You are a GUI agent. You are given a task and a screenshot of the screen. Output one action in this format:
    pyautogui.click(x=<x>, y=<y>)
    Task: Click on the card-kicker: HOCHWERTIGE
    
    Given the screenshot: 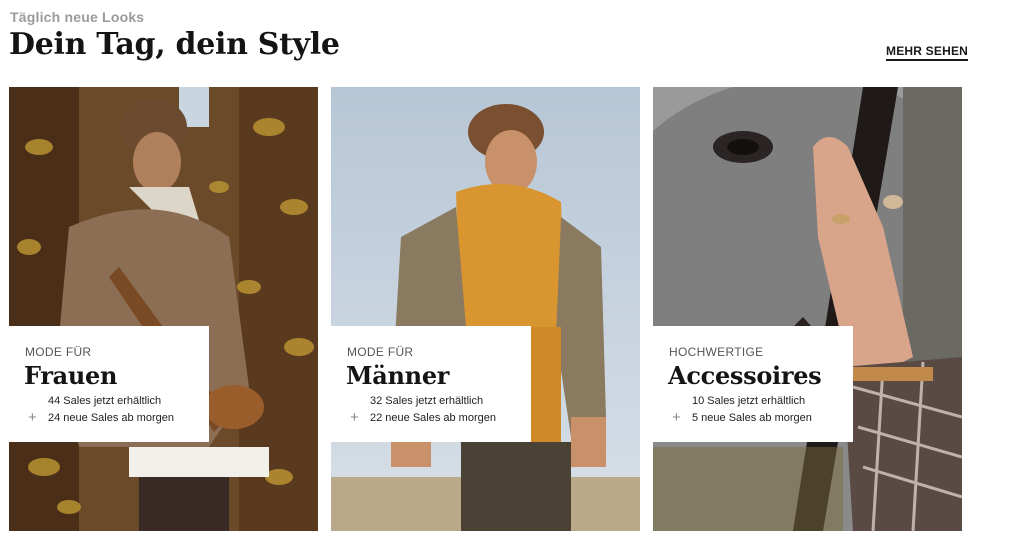 What is the action you would take?
    pyautogui.click(x=716, y=352)
    